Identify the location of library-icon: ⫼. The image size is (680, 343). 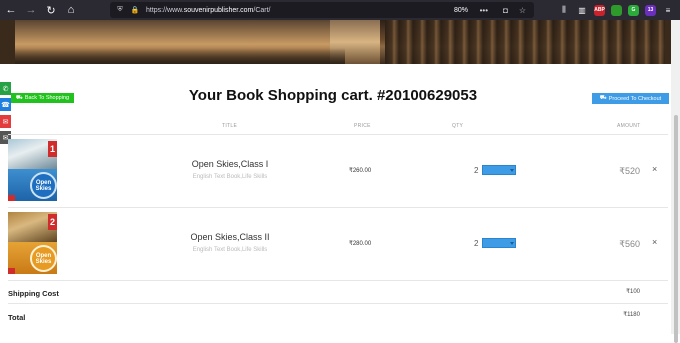
(564, 10).